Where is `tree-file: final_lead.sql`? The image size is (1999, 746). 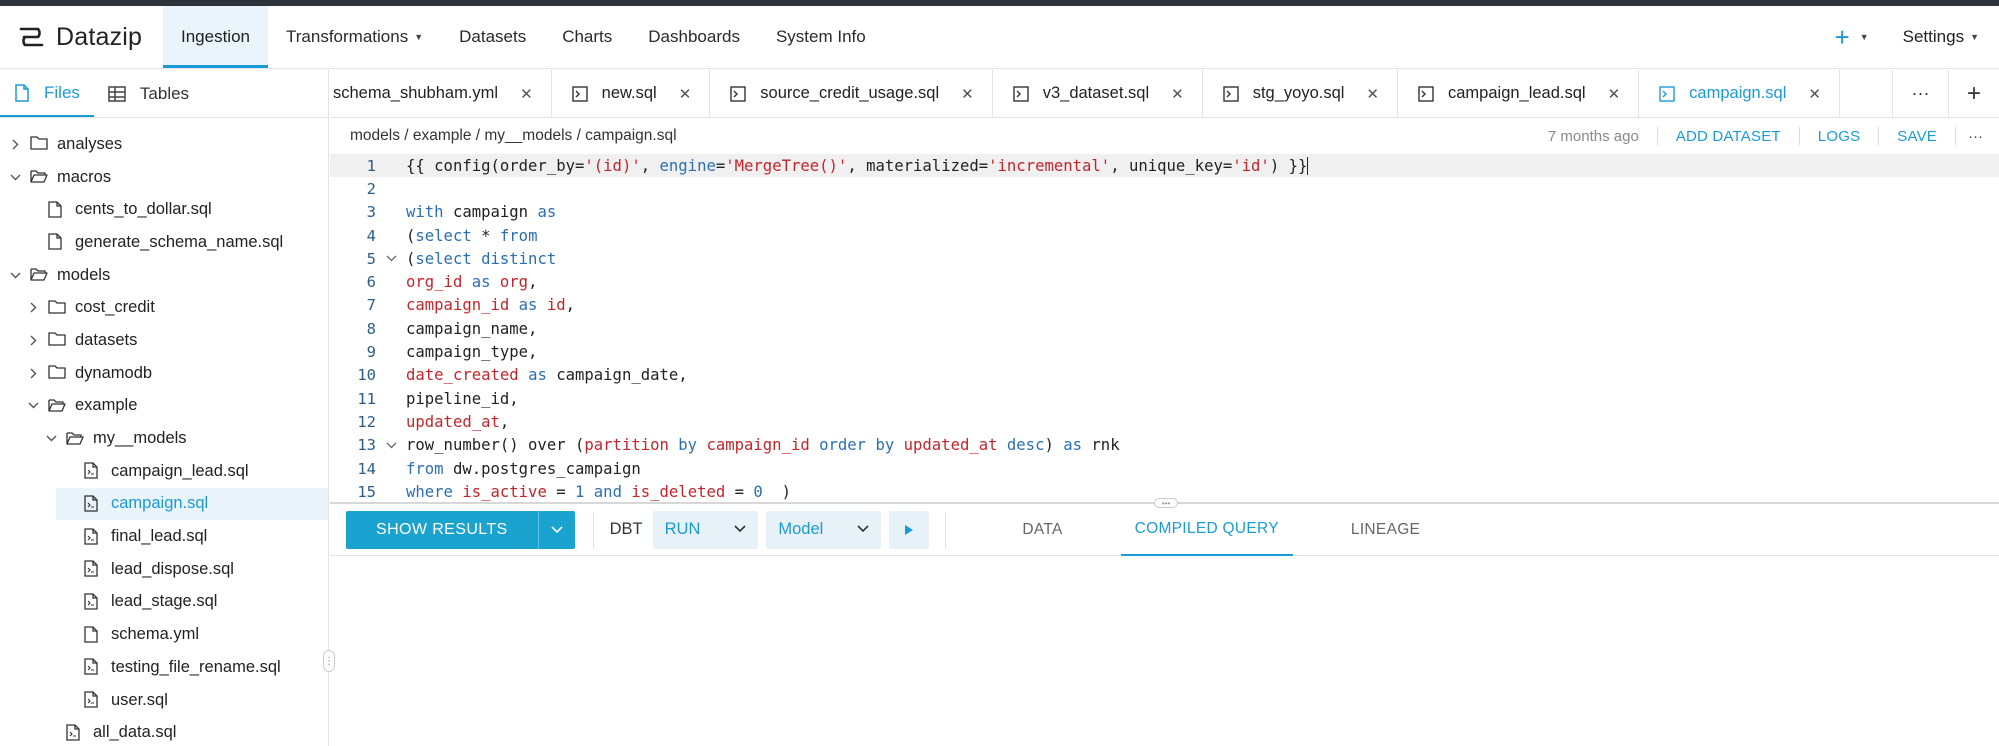 tree-file: final_lead.sql is located at coordinates (164, 536).